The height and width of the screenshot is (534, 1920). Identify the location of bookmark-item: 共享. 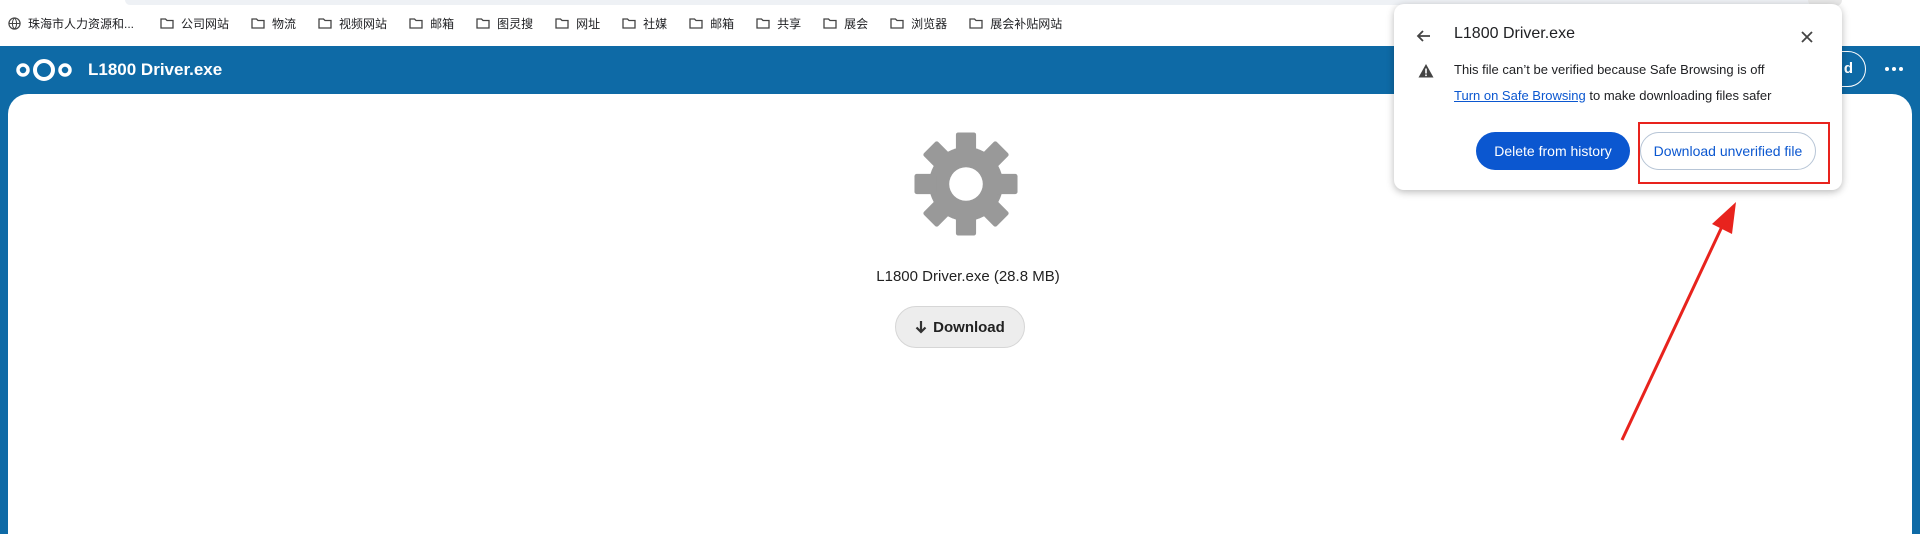
(778, 23).